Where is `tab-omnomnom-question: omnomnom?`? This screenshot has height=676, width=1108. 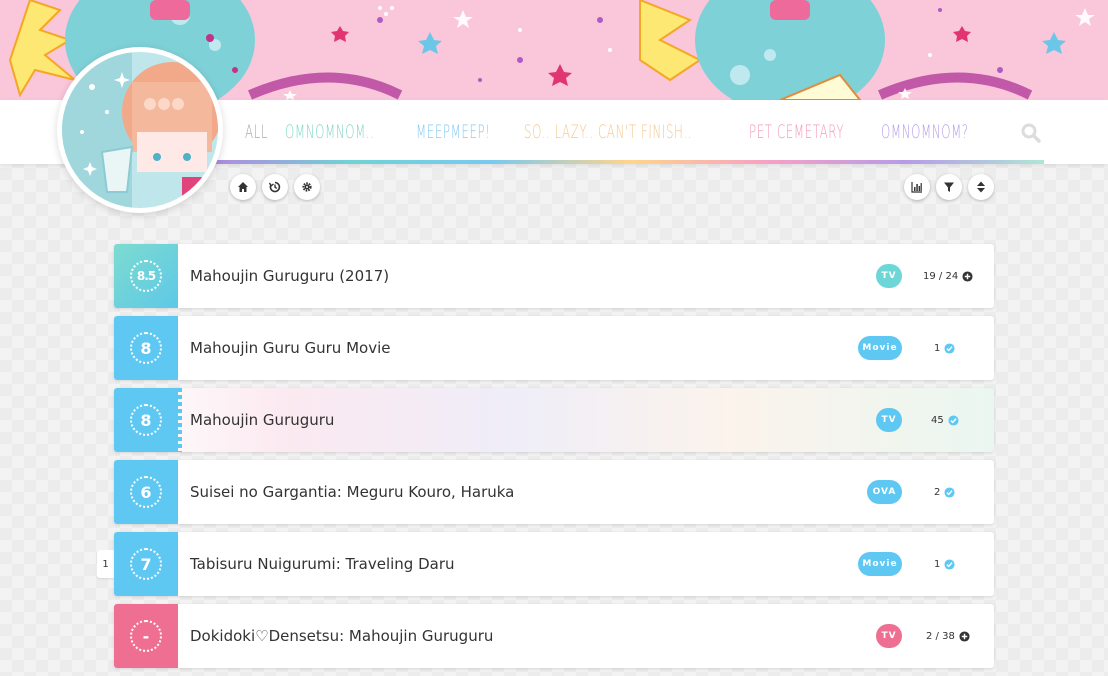 tab-omnomnom-question: omnomnom? is located at coordinates (924, 132).